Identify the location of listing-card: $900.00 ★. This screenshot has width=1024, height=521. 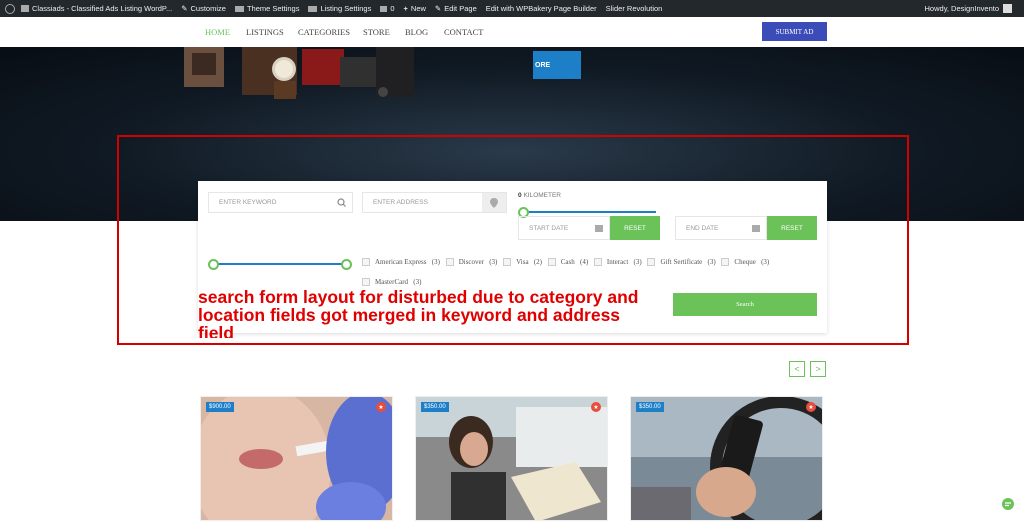
(296, 458).